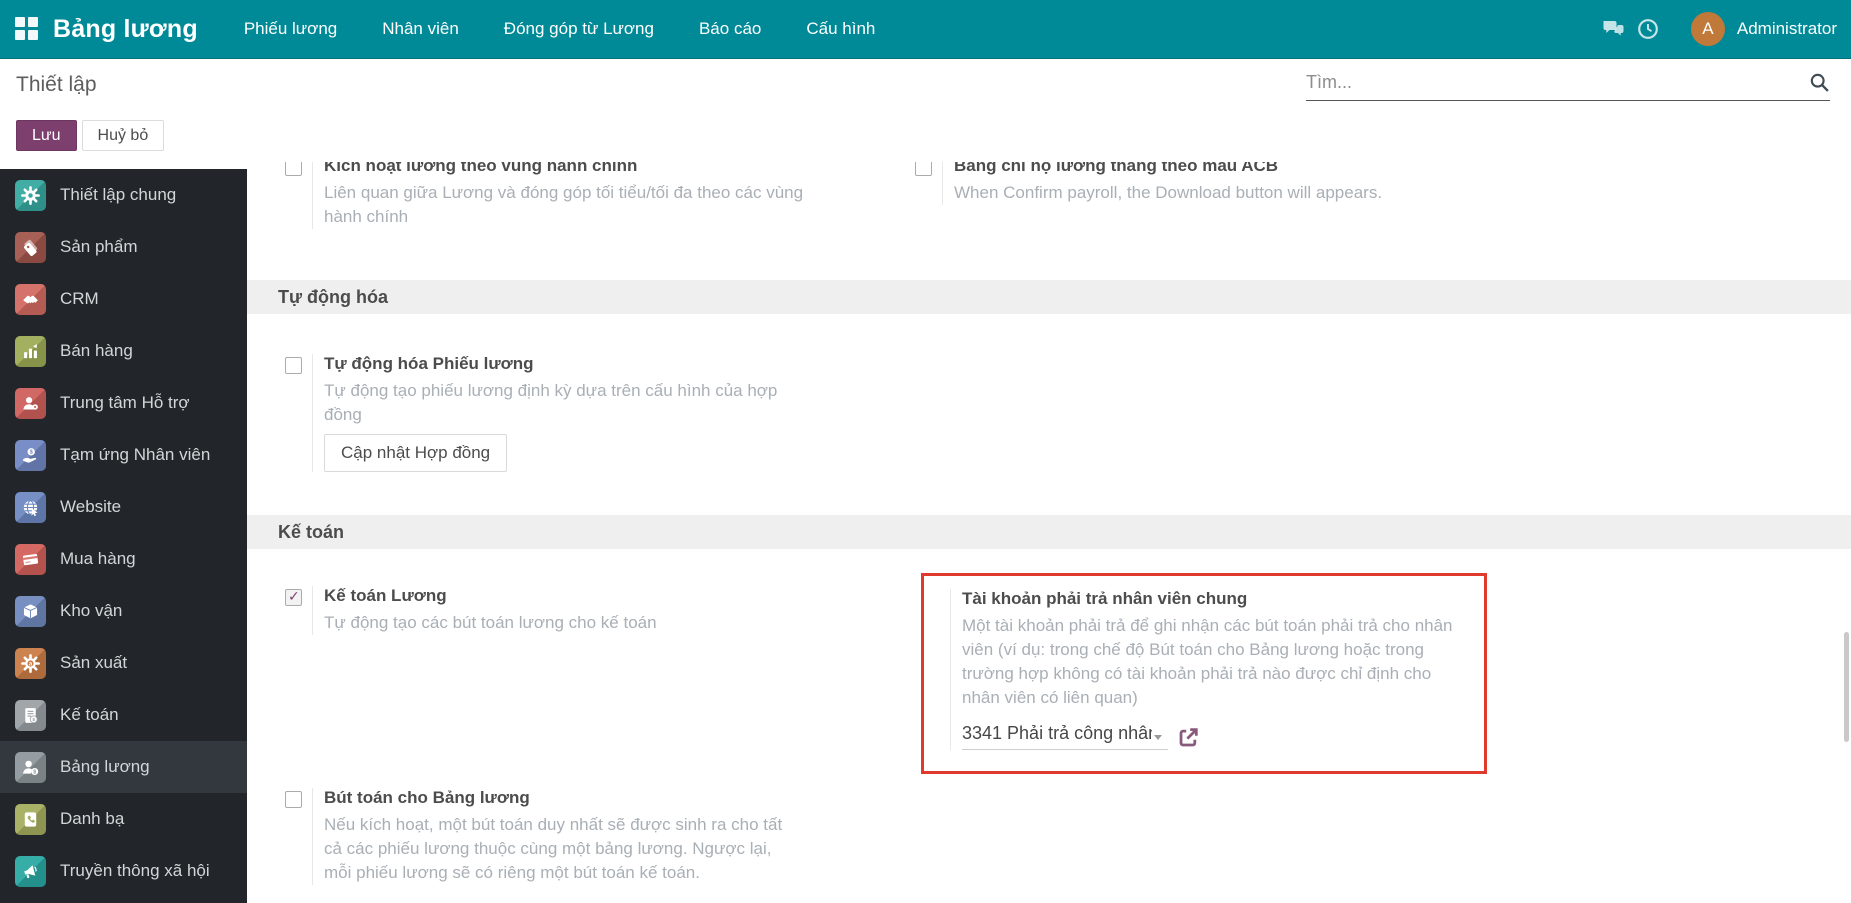  Describe the element at coordinates (293, 169) in the screenshot. I see `region-pay-checkbox` at that location.